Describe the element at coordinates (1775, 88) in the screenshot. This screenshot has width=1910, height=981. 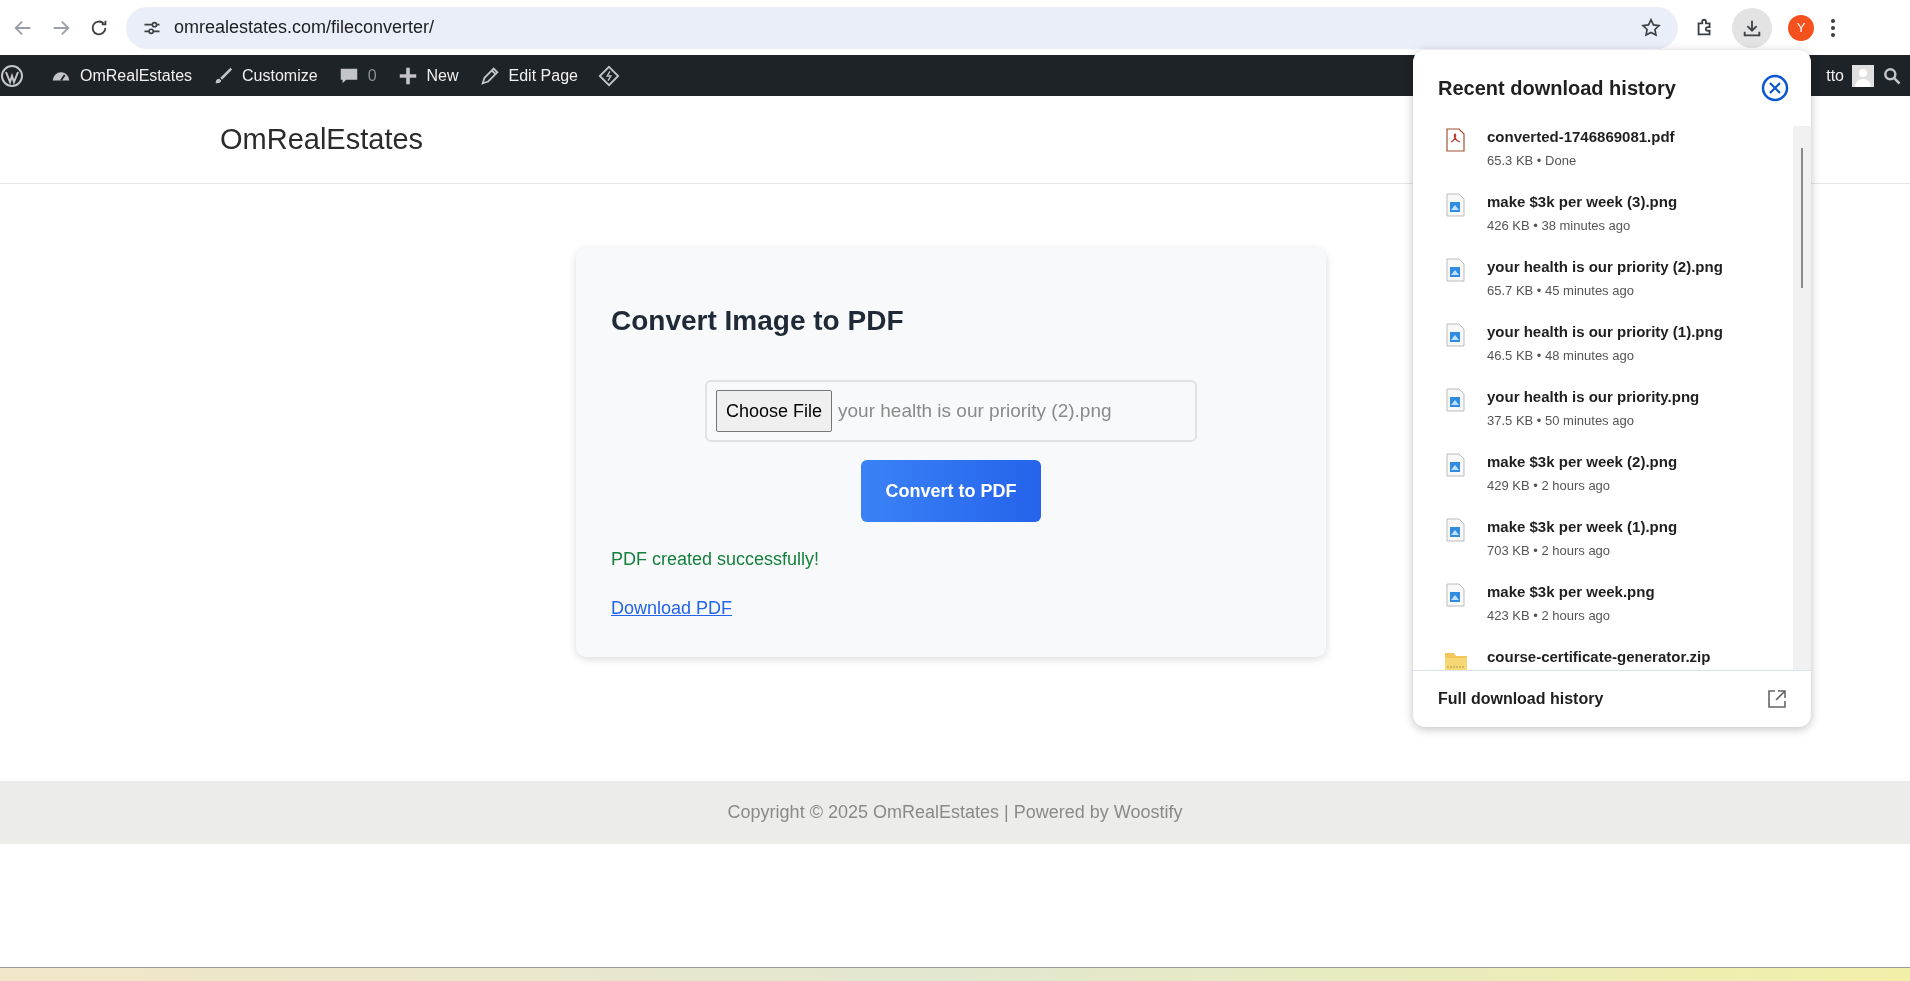
I see `close-icon` at that location.